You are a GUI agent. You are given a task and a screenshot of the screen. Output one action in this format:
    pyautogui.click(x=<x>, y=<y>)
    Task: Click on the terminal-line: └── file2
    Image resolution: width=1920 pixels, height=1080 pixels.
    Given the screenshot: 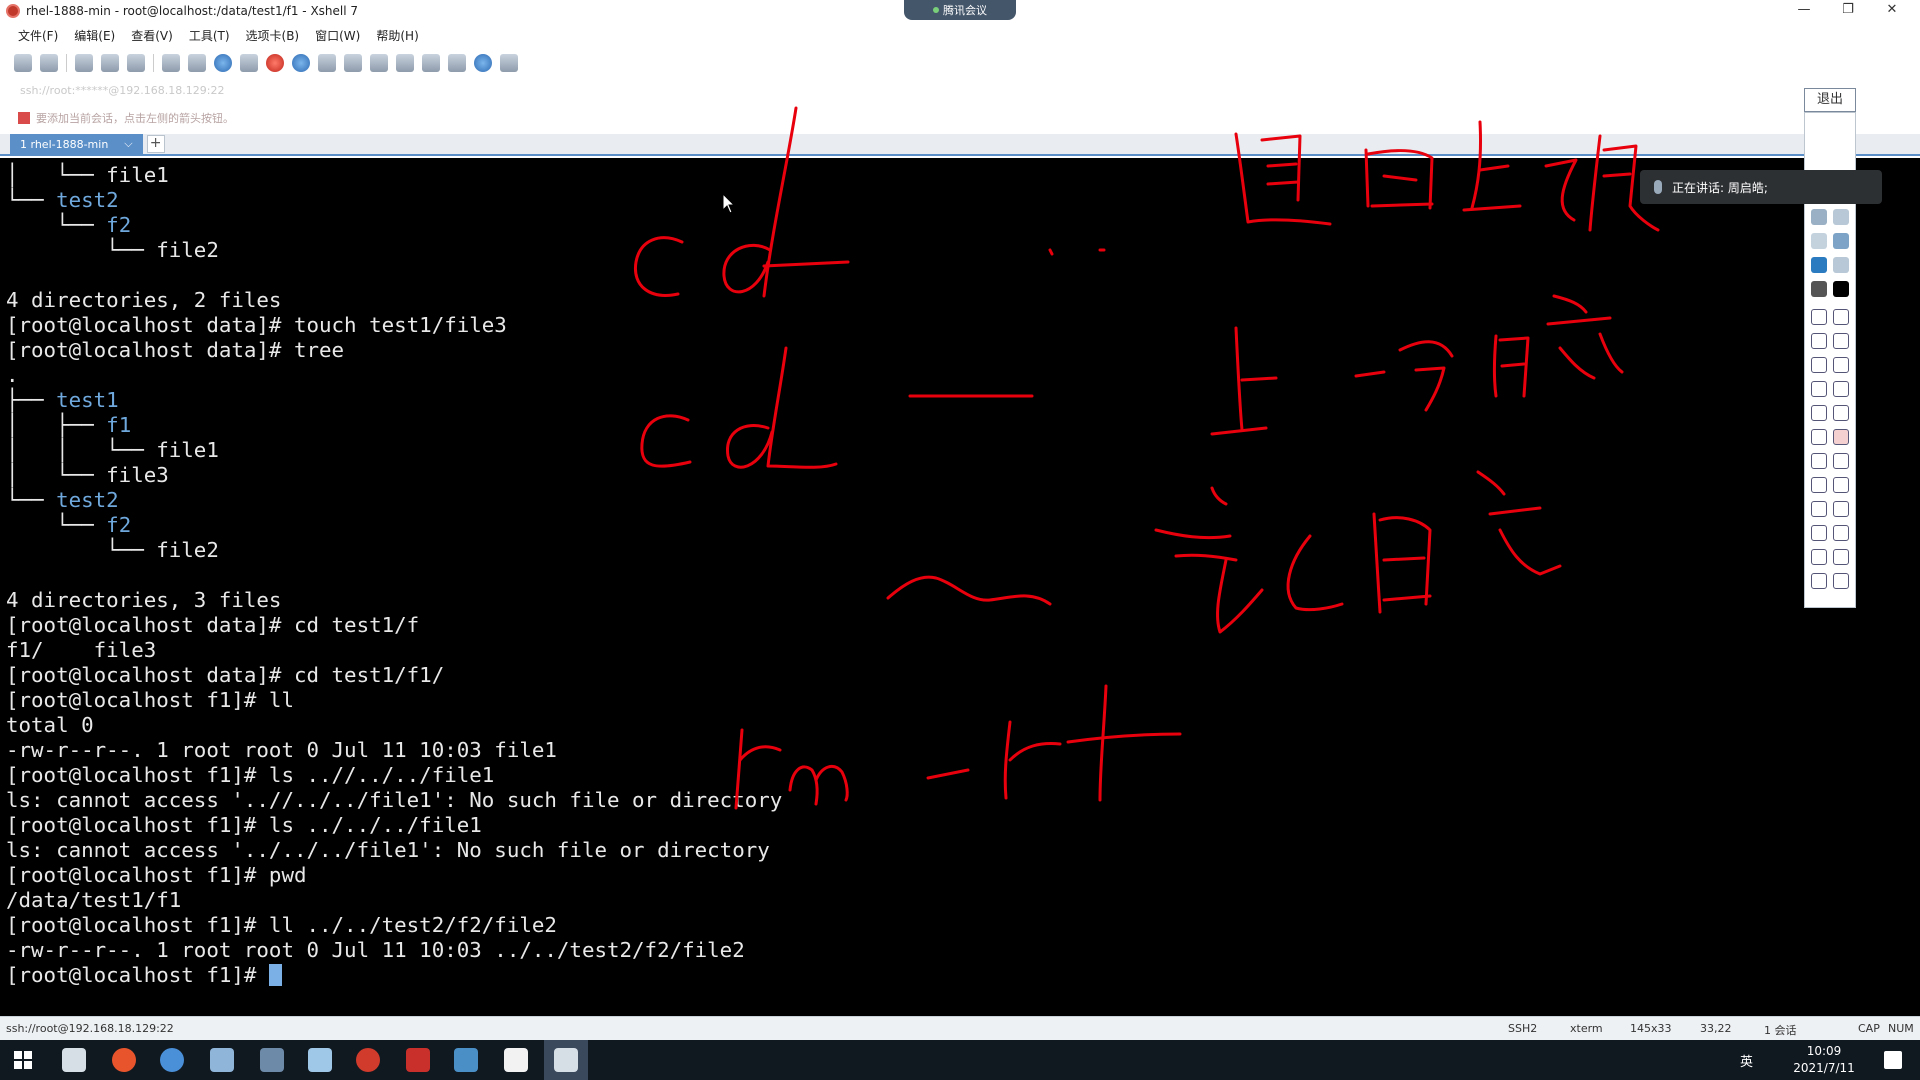 What is the action you would take?
    pyautogui.click(x=112, y=250)
    